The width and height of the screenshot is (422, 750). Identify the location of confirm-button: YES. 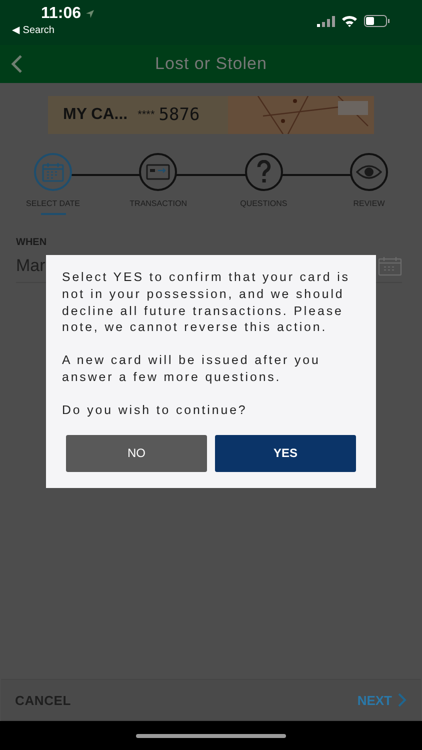
(285, 453).